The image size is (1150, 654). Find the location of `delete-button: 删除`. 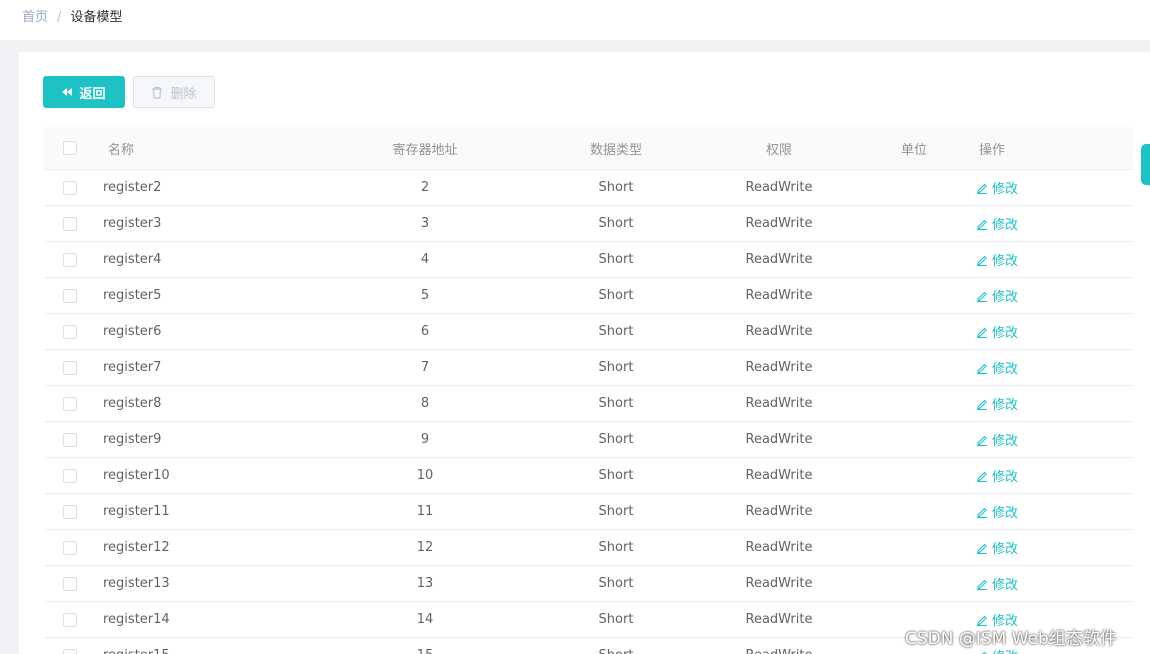

delete-button: 删除 is located at coordinates (174, 92).